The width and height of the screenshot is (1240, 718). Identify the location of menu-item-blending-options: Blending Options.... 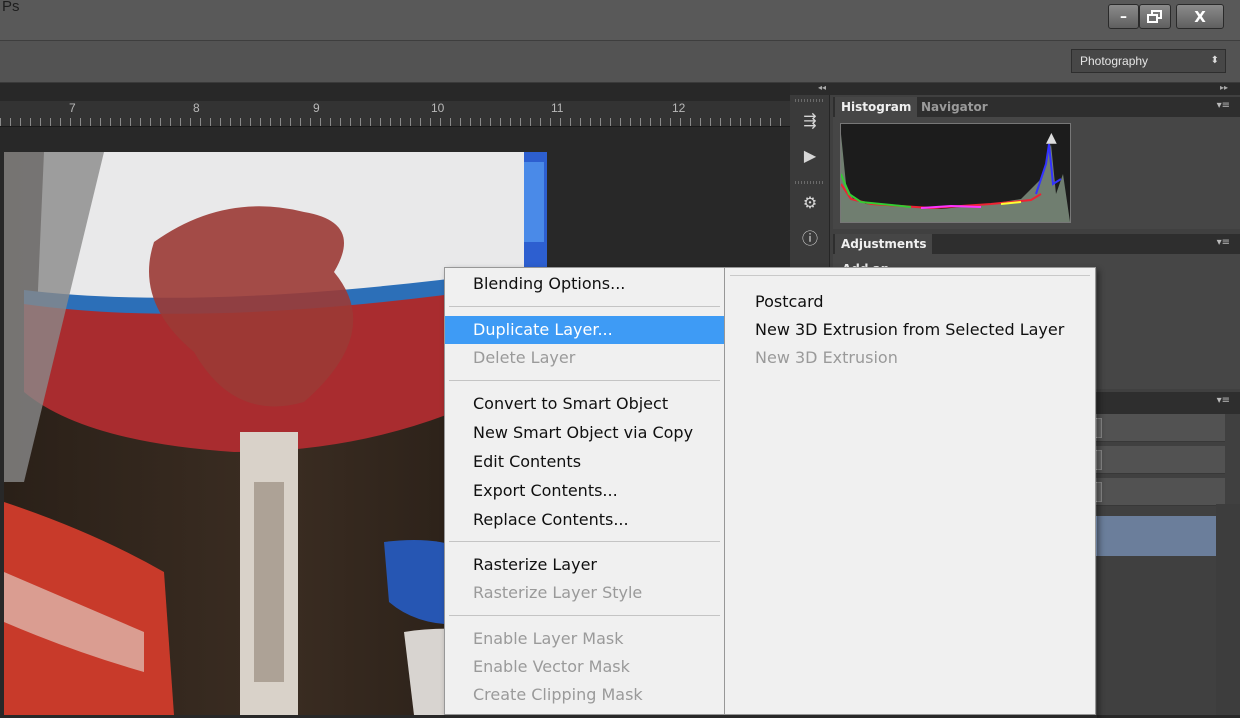
(584, 284).